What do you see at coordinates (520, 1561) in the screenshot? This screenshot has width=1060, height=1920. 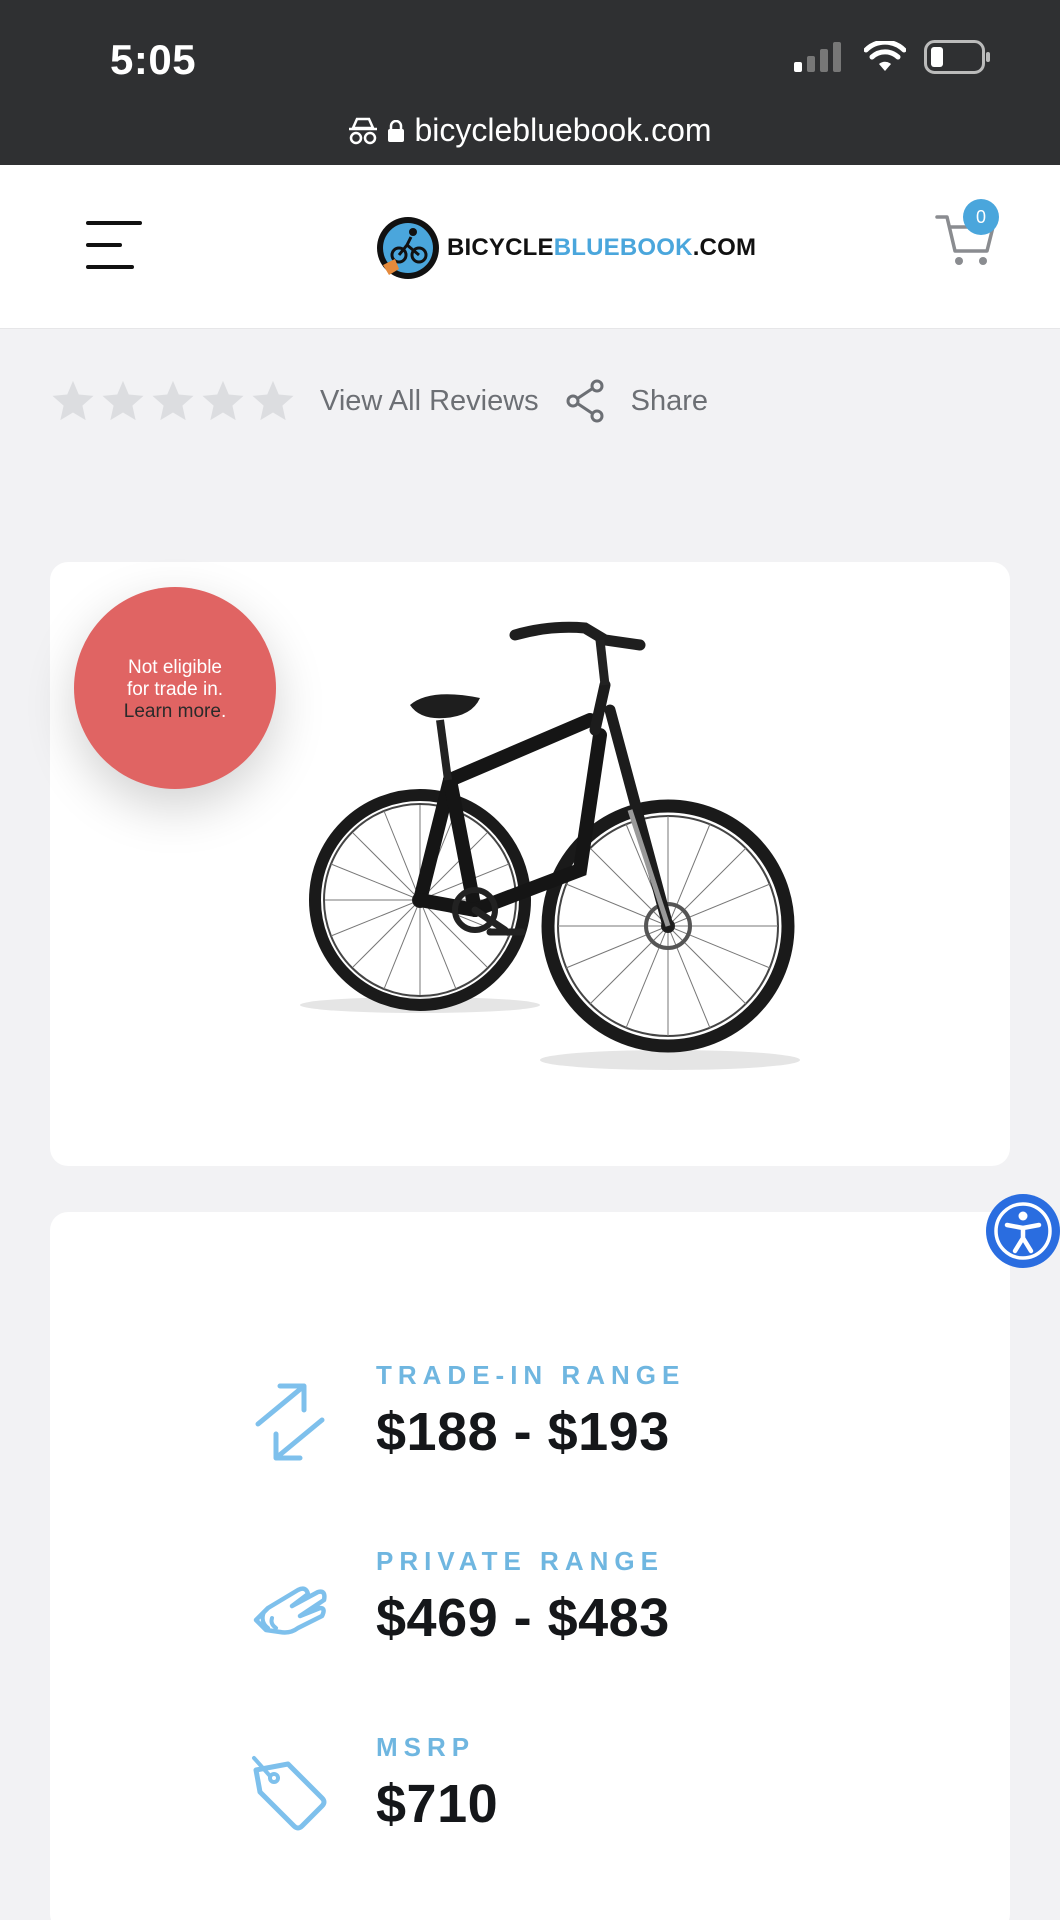 I see `private-range-label: PRIVATE RANGE` at bounding box center [520, 1561].